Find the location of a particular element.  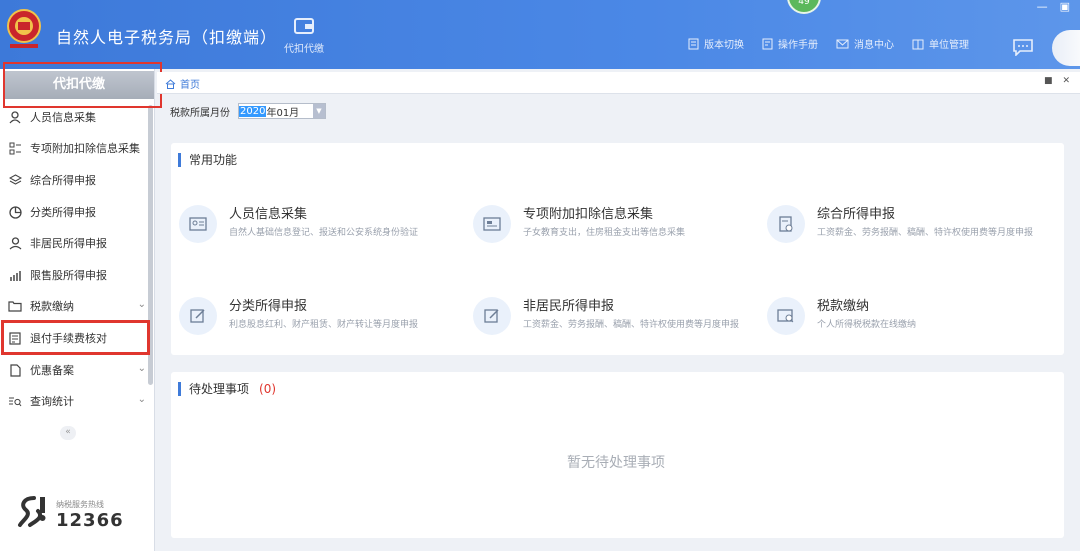

func-personnel-info: 人员信息采集 自然人基础信息登记、报送和公安系统身份验证 is located at coordinates (324, 228).